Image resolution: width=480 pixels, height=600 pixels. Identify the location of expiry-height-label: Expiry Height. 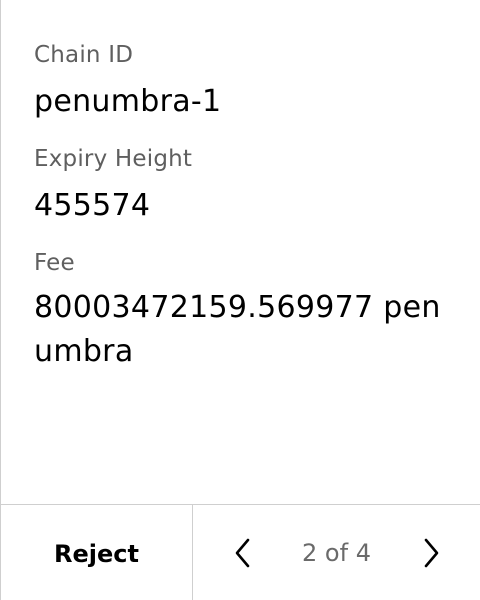
(113, 159).